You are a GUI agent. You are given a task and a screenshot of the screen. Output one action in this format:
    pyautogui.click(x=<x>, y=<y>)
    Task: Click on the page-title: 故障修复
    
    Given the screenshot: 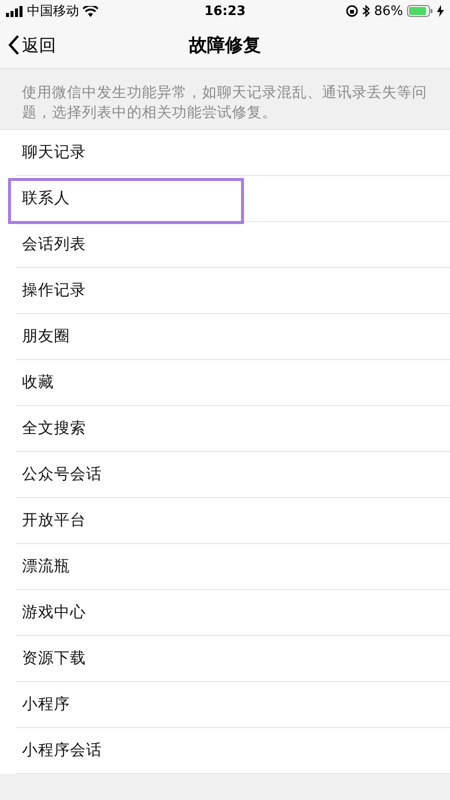 What is the action you would take?
    pyautogui.click(x=225, y=45)
    